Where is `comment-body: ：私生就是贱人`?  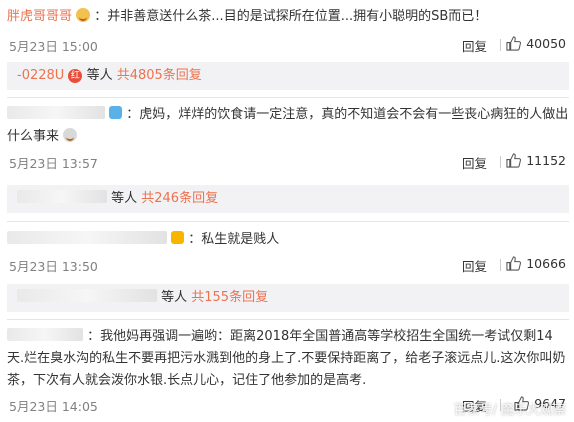
comment-body: ：私生就是贱人 is located at coordinates (234, 239).